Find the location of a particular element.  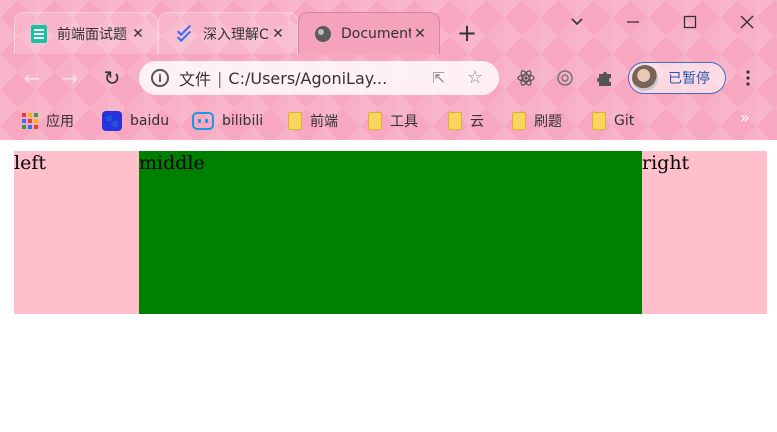

atom-icon is located at coordinates (526, 78).